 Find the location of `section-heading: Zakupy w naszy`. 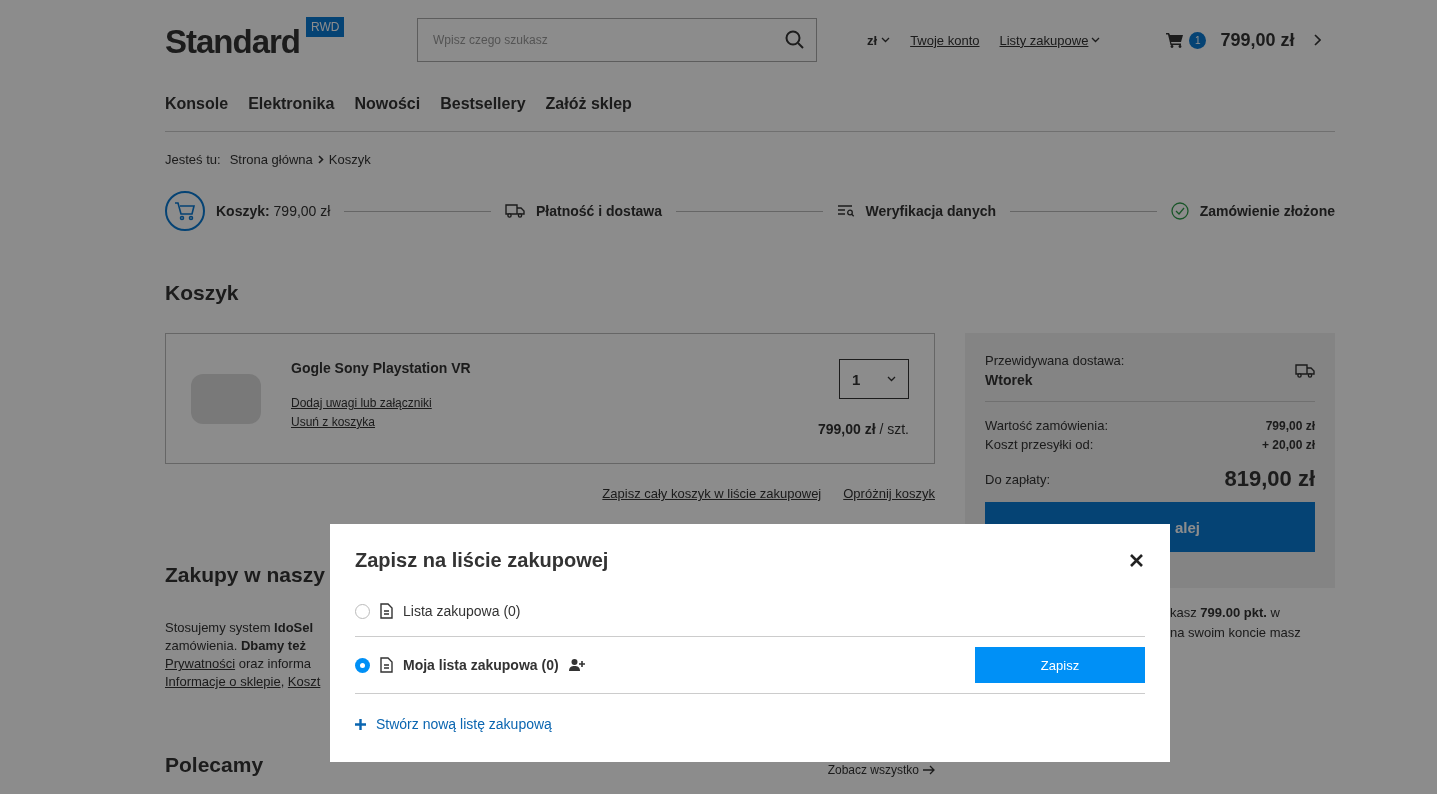

section-heading: Zakupy w naszy is located at coordinates (245, 575).